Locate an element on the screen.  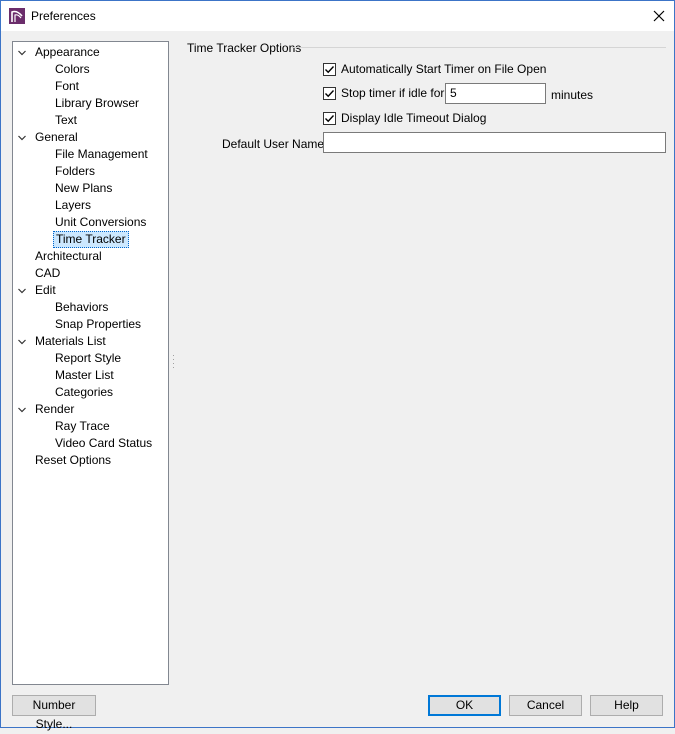
tree-item: Colors is located at coordinates (72, 69).